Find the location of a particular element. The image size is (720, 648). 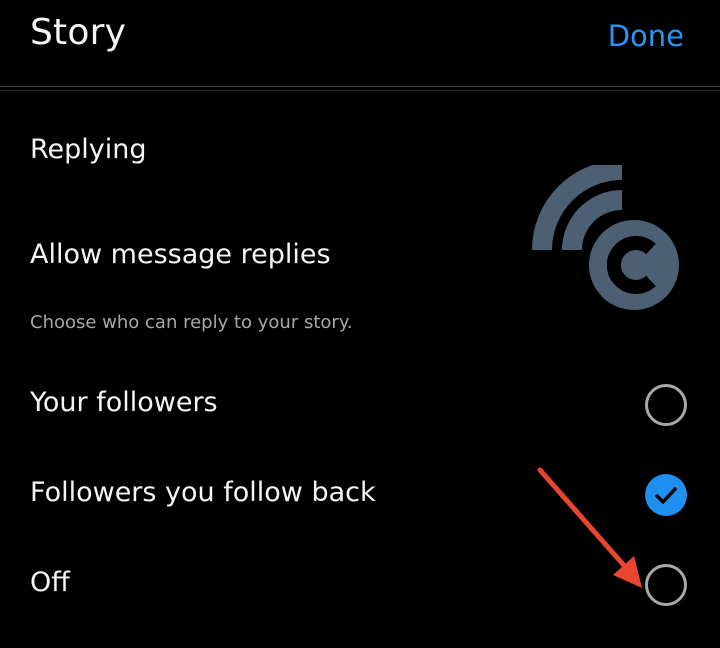

red-arrow-annotation is located at coordinates (589, 527).